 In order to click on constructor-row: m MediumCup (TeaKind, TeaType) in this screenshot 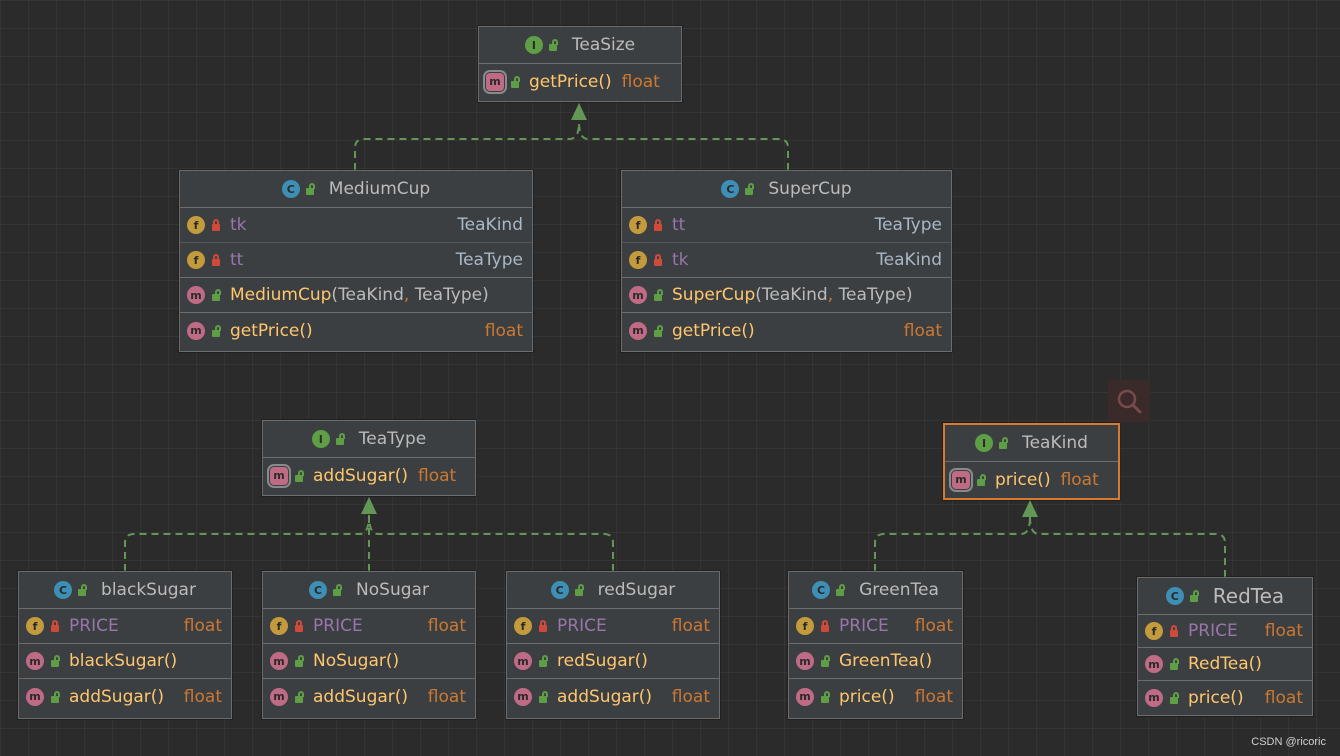, I will do `click(356, 295)`.